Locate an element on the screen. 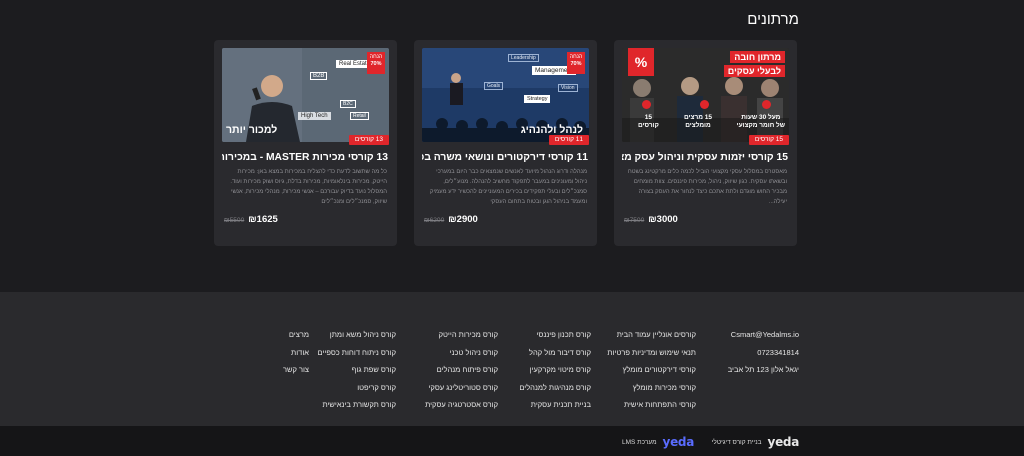 The image size is (1024, 456). footer-link: קורסי התפתחות אישית is located at coordinates (651, 405).